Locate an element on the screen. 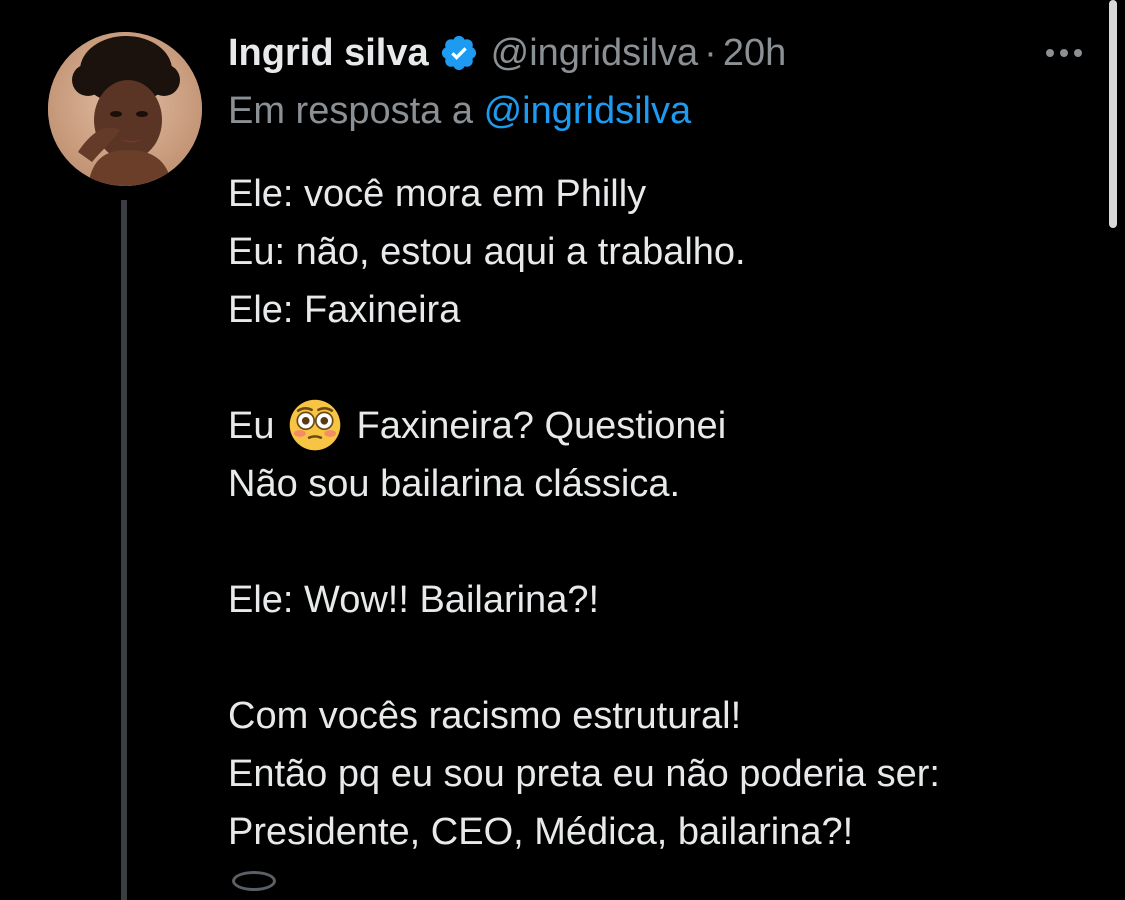  tweet-line: Presidente, CEO, Médica, bailarina?! is located at coordinates (541, 832).